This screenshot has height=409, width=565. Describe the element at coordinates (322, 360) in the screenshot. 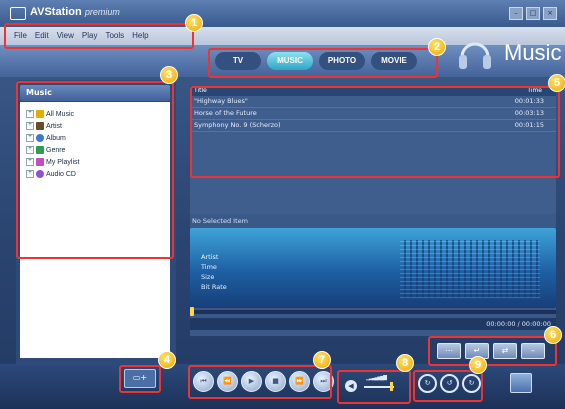

I see `callout-7: 7` at that location.